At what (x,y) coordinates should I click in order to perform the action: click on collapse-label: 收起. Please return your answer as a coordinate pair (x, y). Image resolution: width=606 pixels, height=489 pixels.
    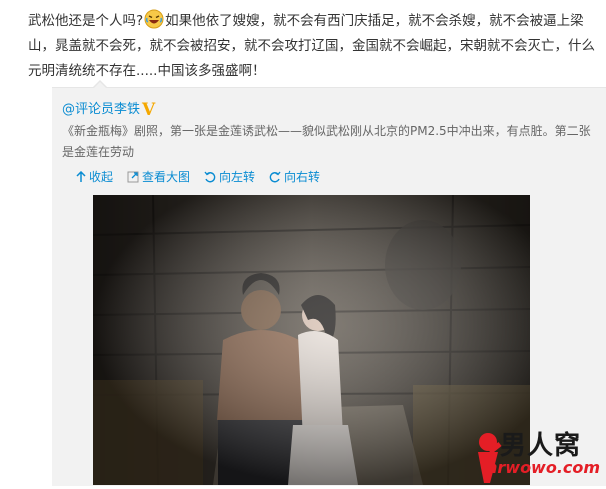
    Looking at the image, I should click on (101, 177).